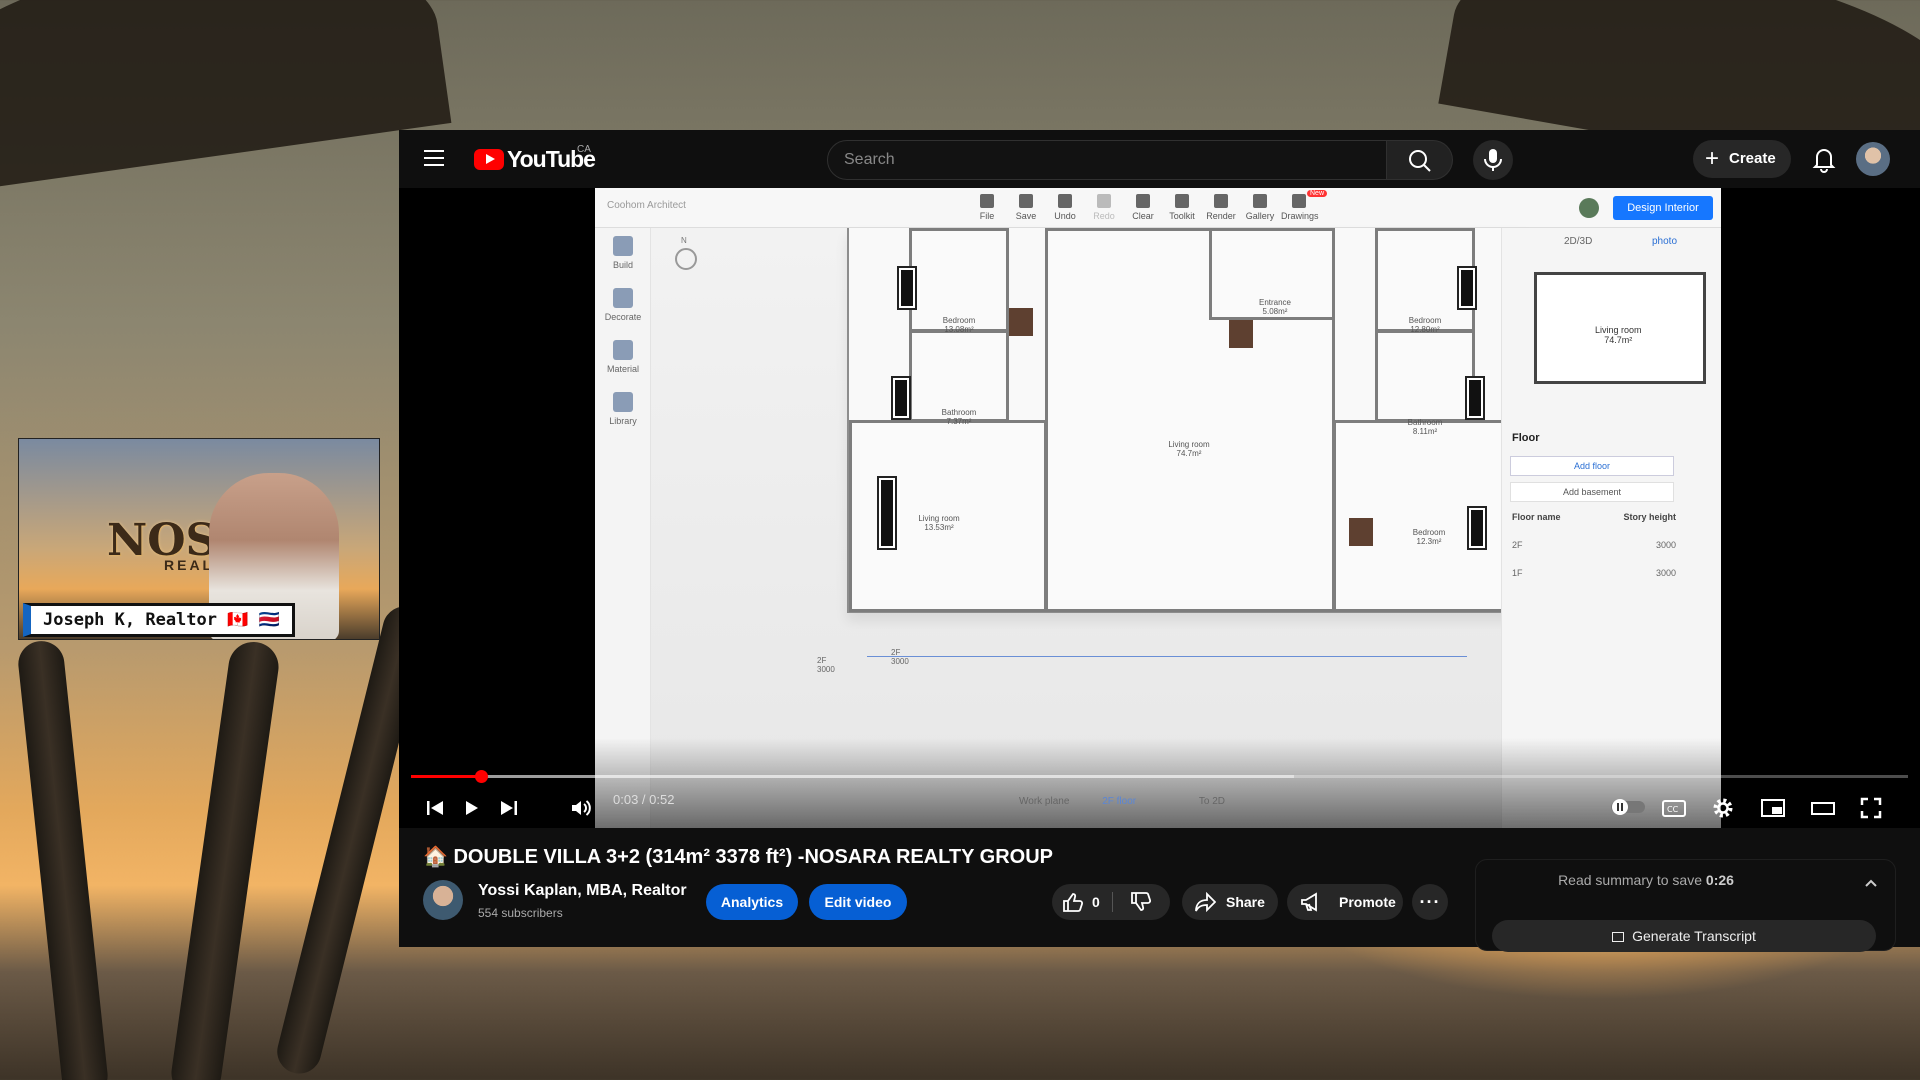 The width and height of the screenshot is (1920, 1080). I want to click on miniplayer-icon, so click(1773, 808).